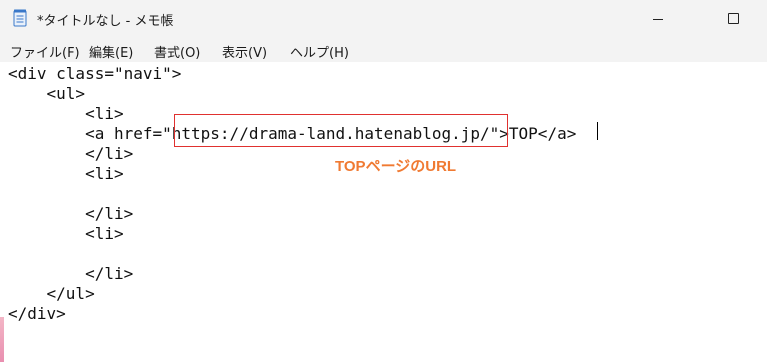 The width and height of the screenshot is (767, 362). I want to click on maximize-button, so click(735, 19).